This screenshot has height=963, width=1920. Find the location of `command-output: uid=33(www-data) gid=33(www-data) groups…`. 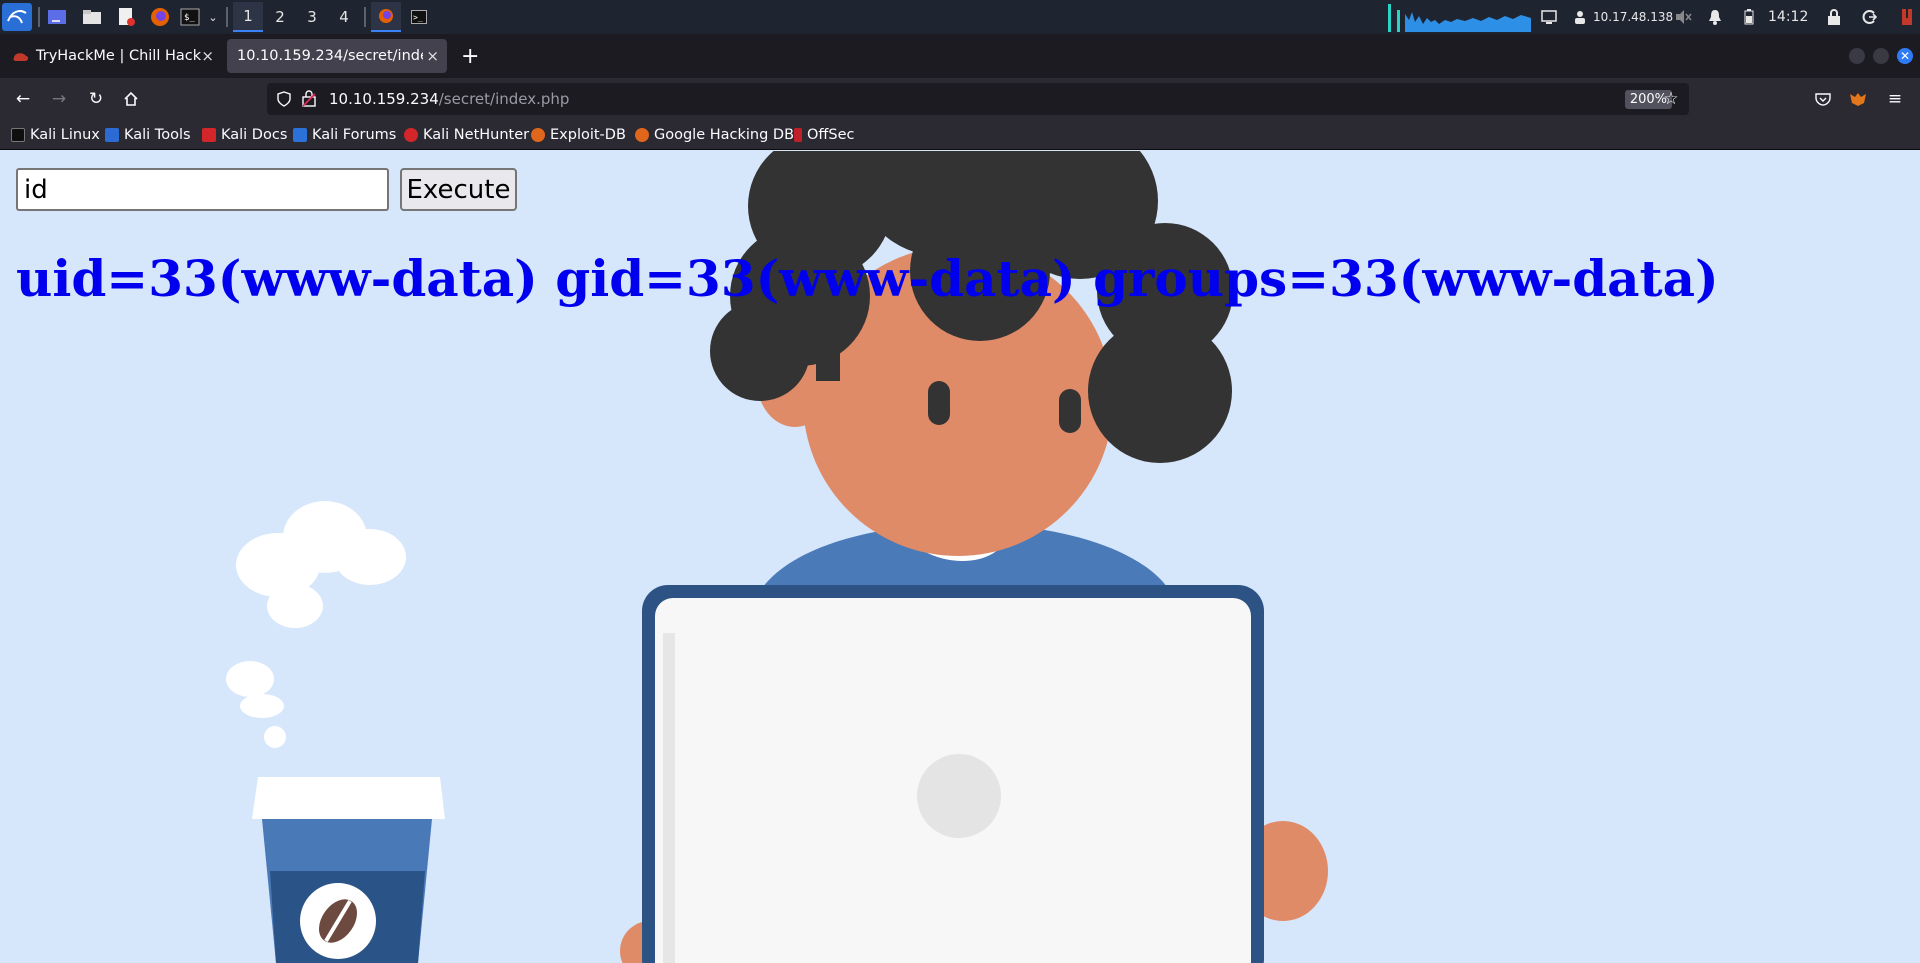

command-output: uid=33(www-data) gid=33(www-data) groups… is located at coordinates (867, 278).